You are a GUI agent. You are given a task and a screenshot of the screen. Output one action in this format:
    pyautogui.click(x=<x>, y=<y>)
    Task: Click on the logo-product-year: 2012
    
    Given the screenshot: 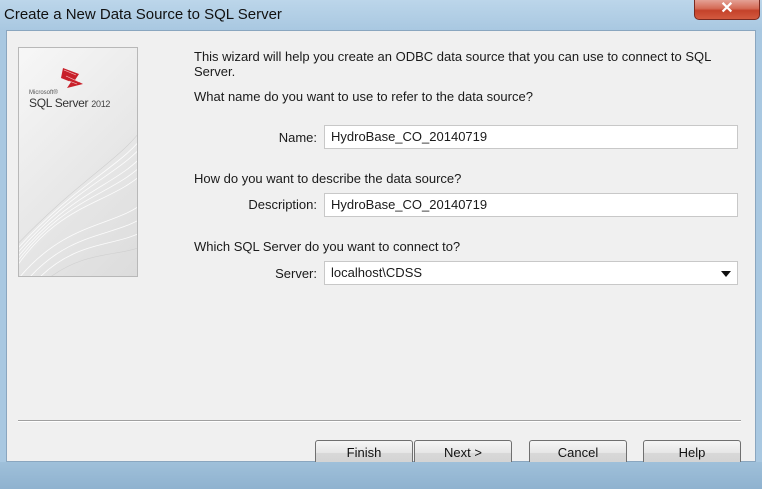 What is the action you would take?
    pyautogui.click(x=101, y=104)
    